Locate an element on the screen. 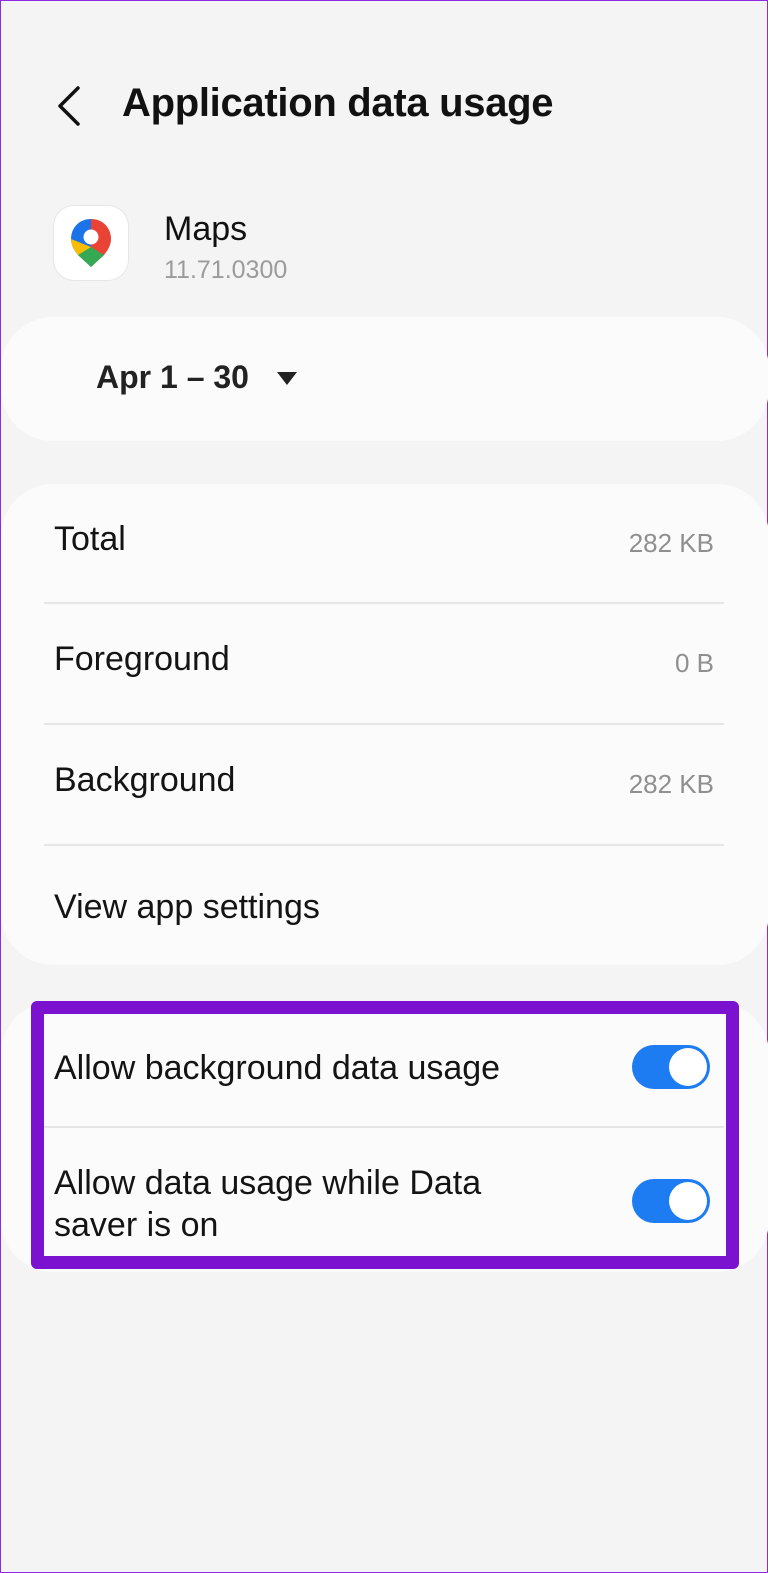 This screenshot has width=768, height=1573. background-value: 282 KB is located at coordinates (671, 784).